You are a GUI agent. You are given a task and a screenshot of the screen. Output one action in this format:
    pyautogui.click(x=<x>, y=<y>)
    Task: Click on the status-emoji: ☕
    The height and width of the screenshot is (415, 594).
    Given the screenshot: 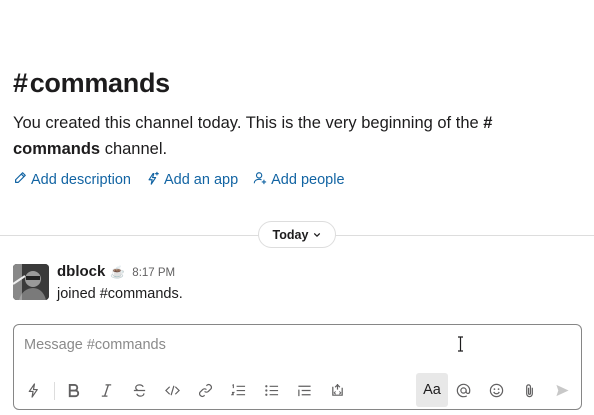 What is the action you would take?
    pyautogui.click(x=117, y=272)
    